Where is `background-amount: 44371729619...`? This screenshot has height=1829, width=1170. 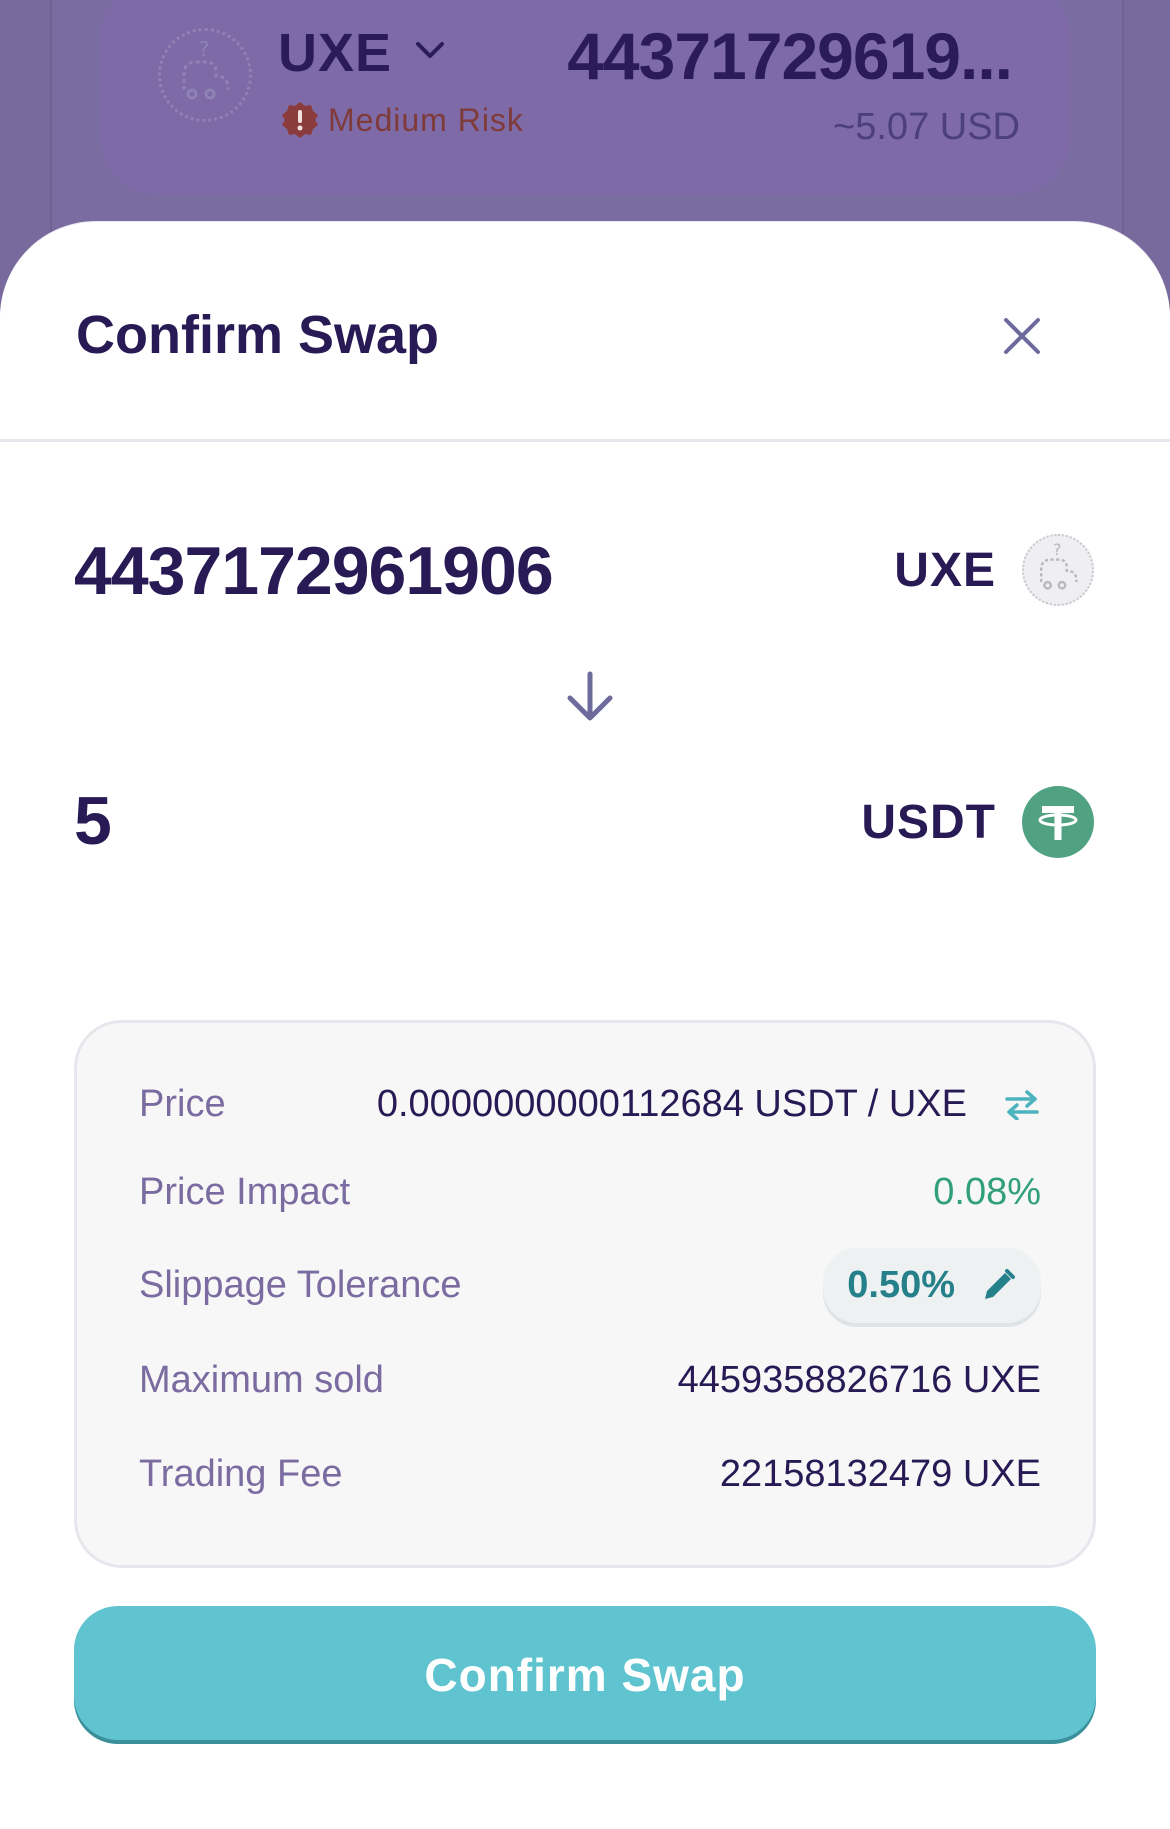
background-amount: 44371729619... is located at coordinates (790, 56).